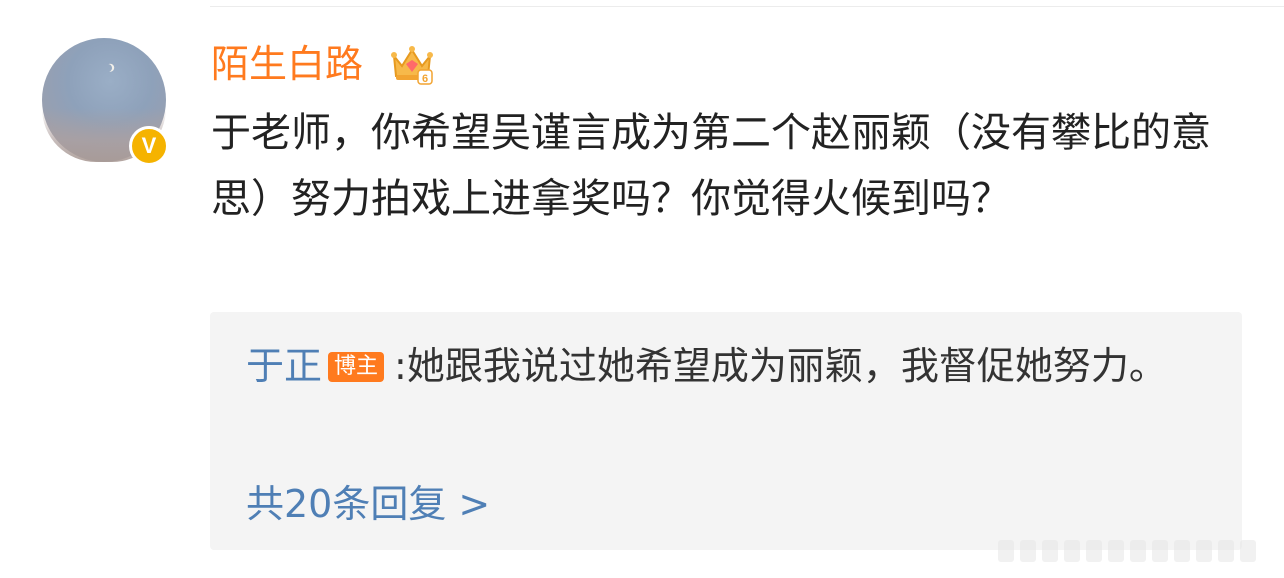 The image size is (1284, 578). Describe the element at coordinates (1127, 551) in the screenshot. I see `watermark-image` at that location.